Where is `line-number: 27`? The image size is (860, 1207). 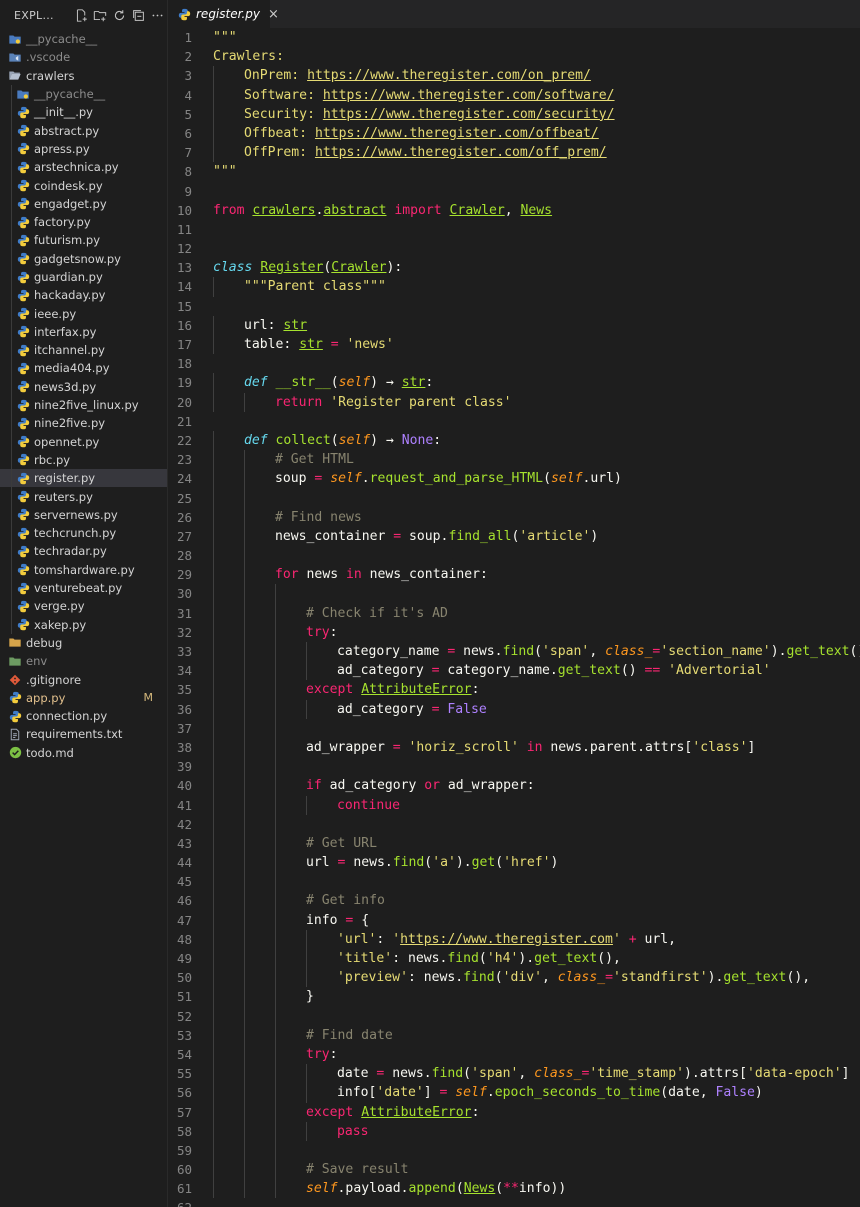 line-number: 27 is located at coordinates (184, 536).